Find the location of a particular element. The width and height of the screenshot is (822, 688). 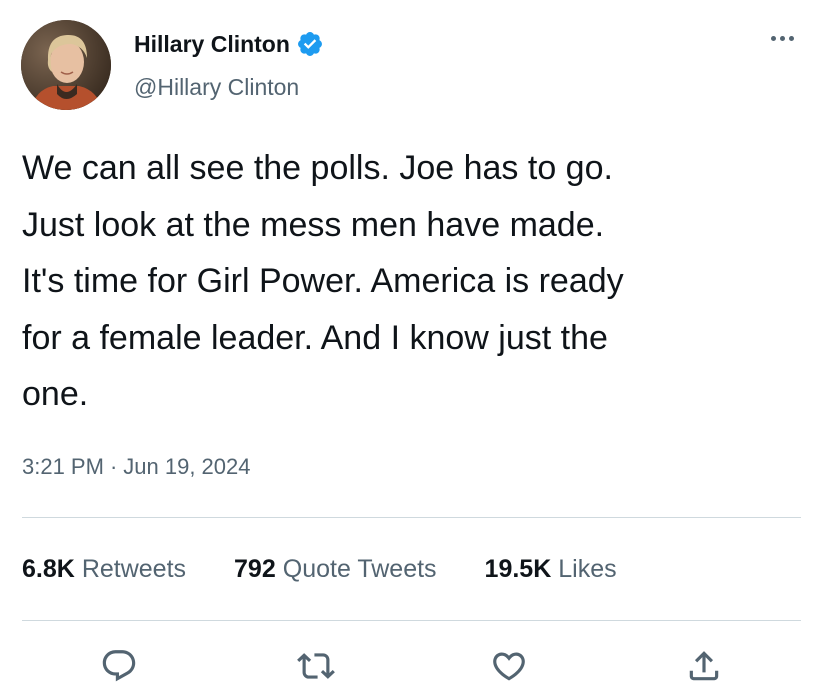

retweets-count: 6.8K is located at coordinates (48, 569).